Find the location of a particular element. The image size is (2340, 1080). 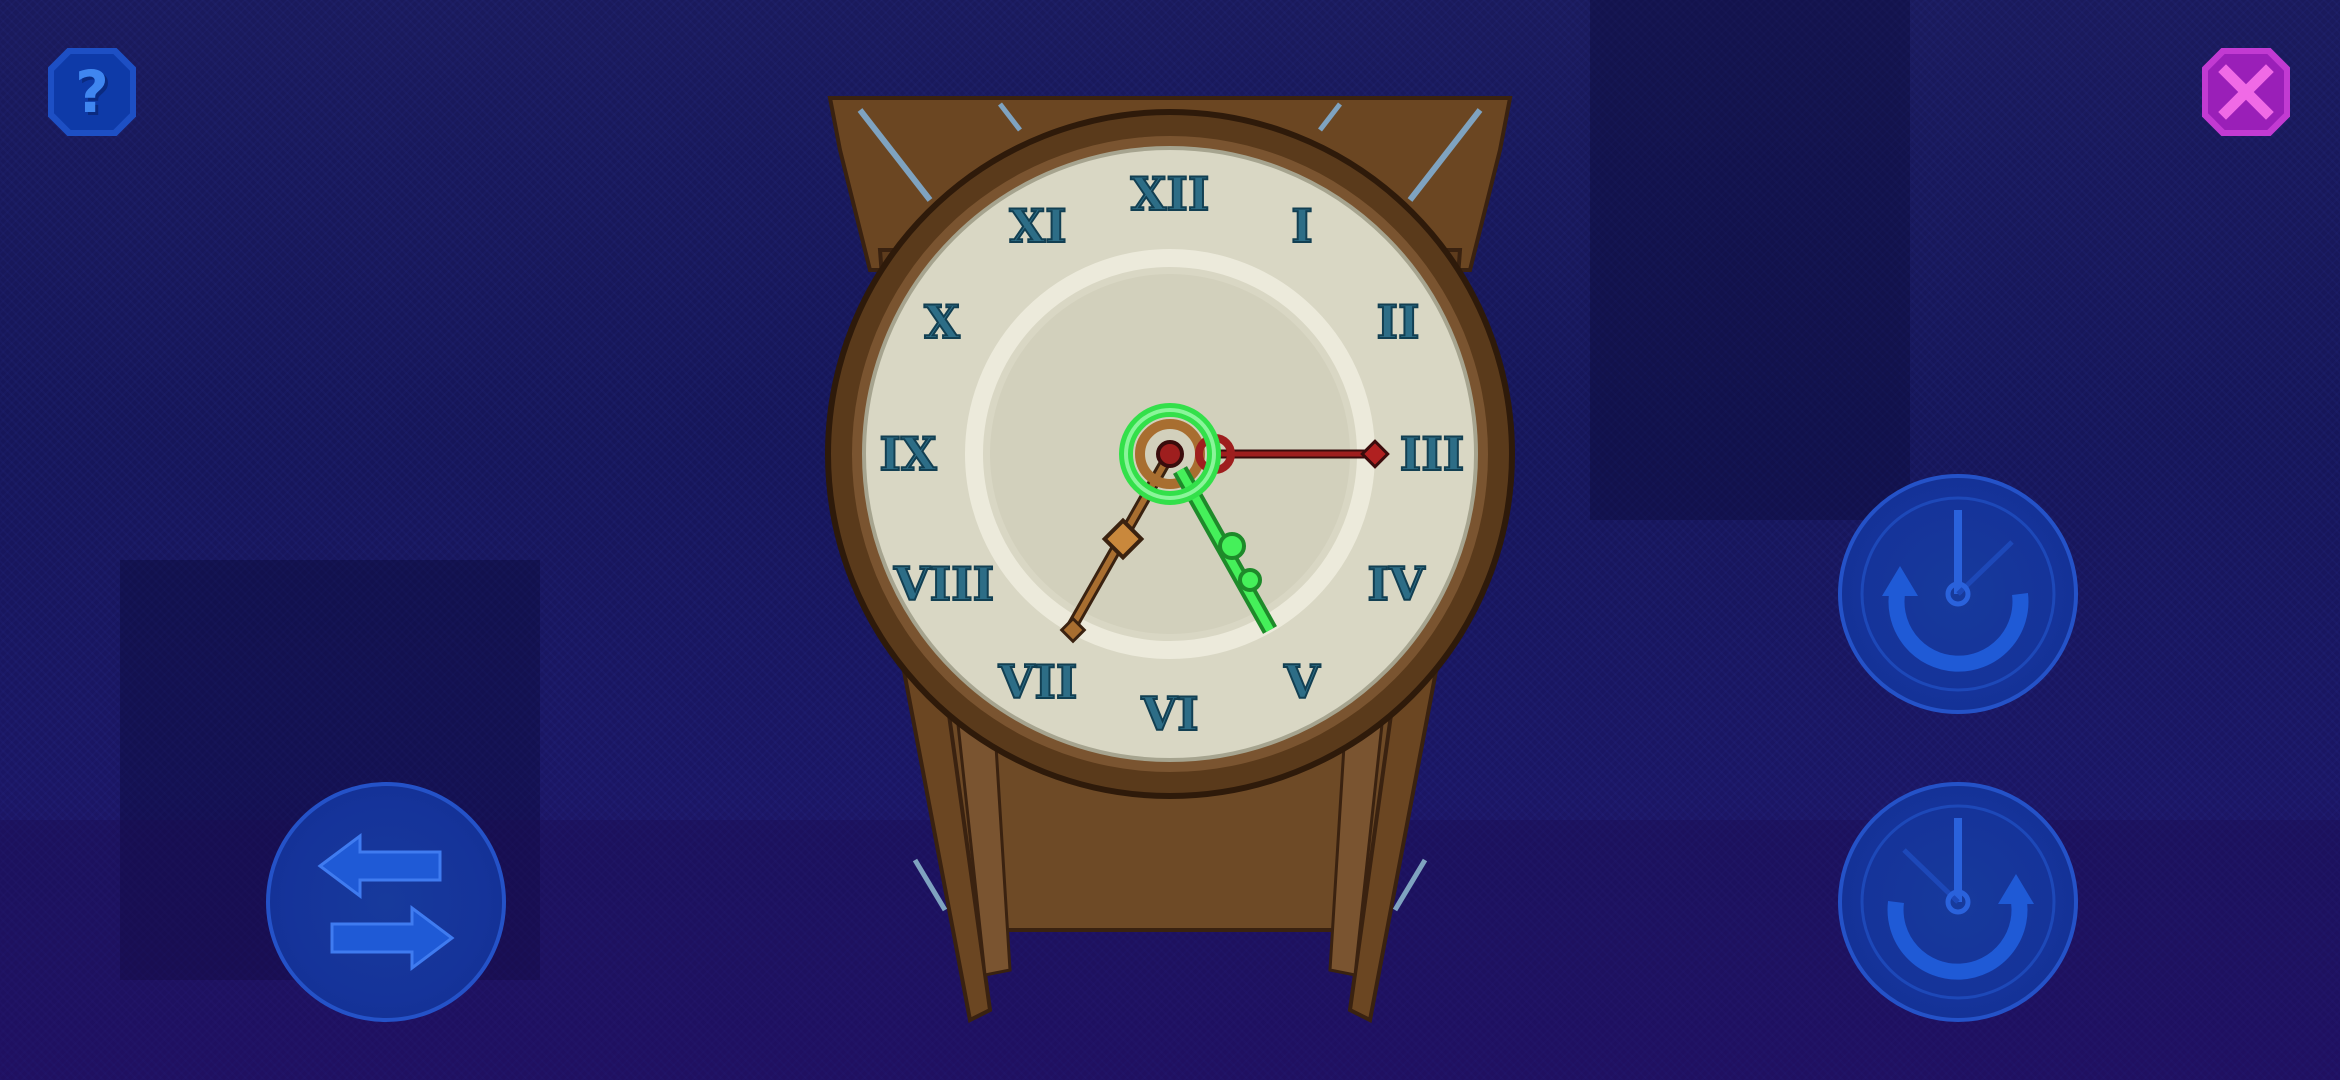

close-x-icon is located at coordinates (2246, 92).